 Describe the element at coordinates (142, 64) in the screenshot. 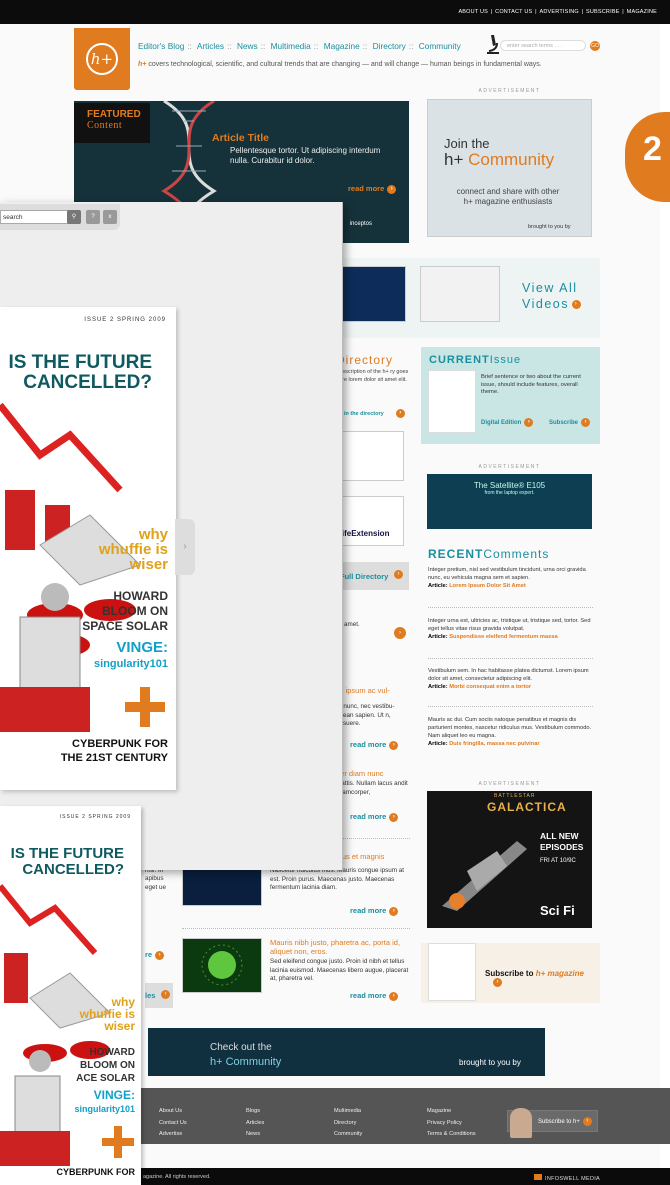

I see `tagline-brand: h+` at that location.